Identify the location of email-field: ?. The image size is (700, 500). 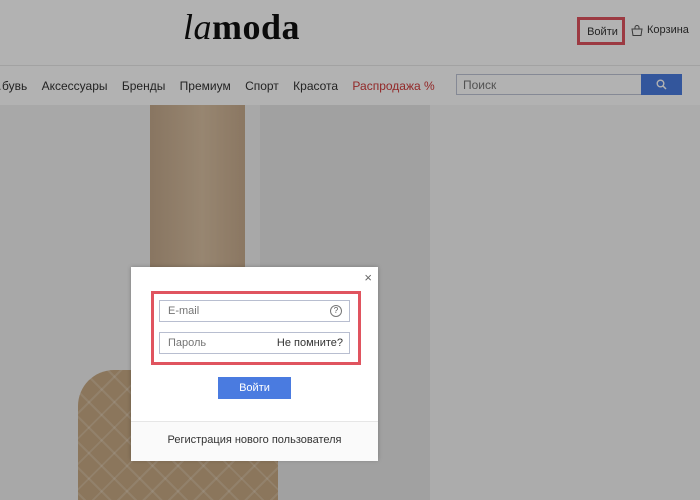
(254, 311).